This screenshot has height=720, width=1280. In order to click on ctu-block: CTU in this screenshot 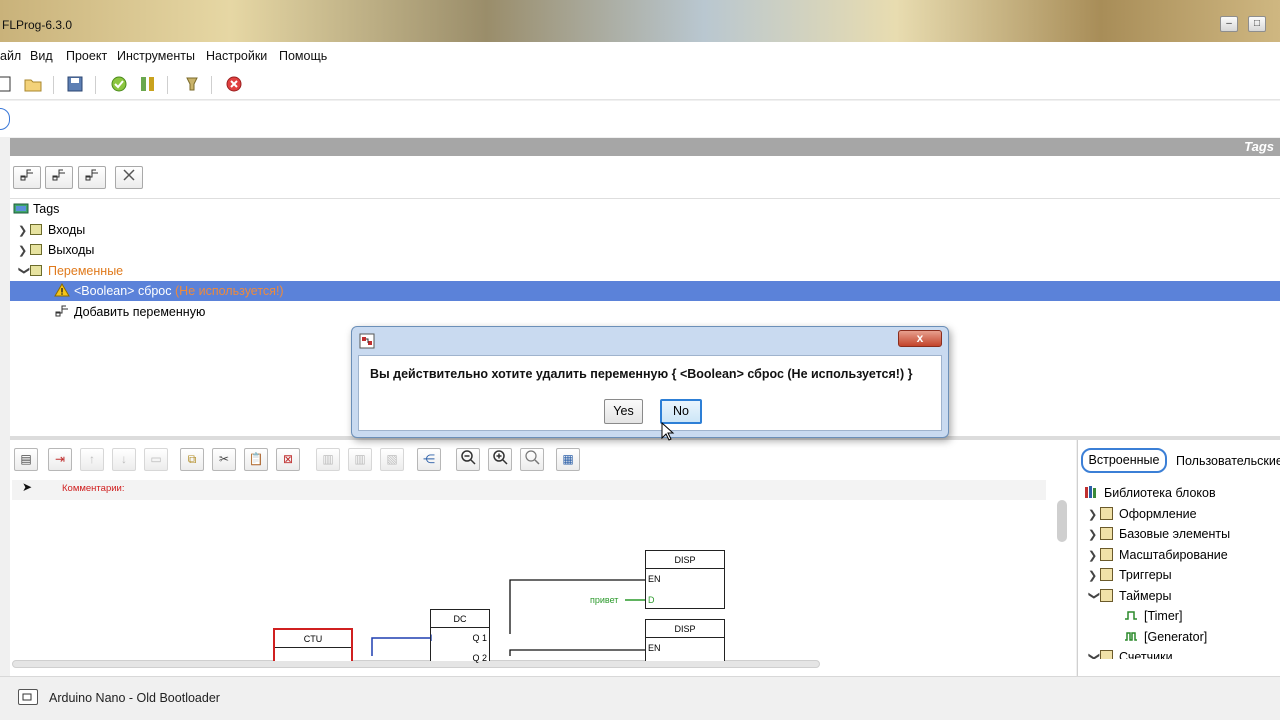, I will do `click(313, 644)`.